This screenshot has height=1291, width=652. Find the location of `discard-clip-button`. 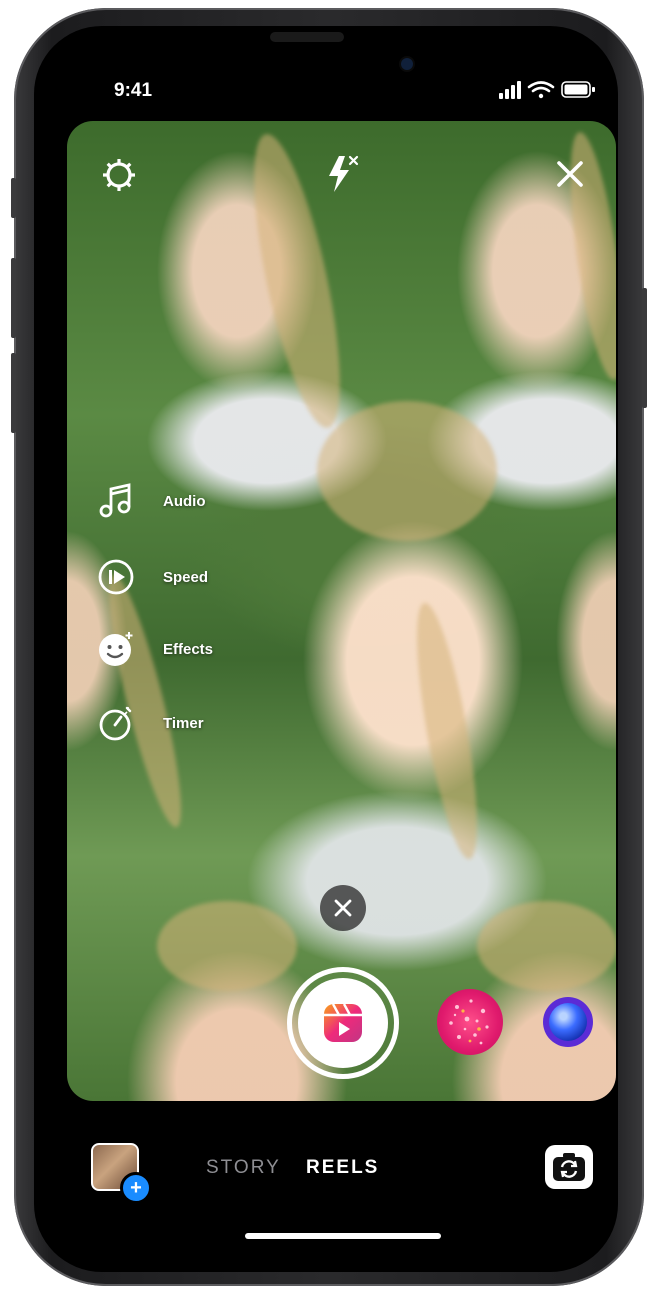

discard-clip-button is located at coordinates (343, 908).